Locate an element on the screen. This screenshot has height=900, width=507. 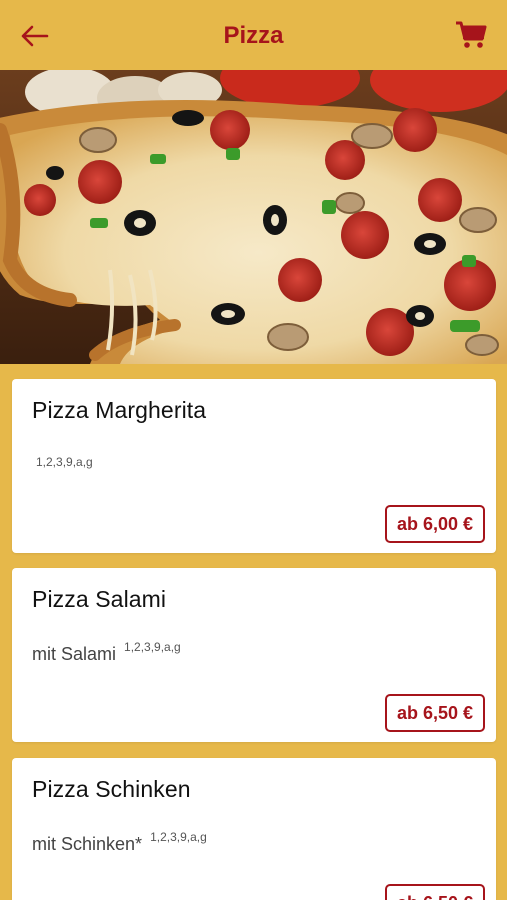
product-description: mit Salami 1,2,3,9,a,g is located at coordinates (106, 652).